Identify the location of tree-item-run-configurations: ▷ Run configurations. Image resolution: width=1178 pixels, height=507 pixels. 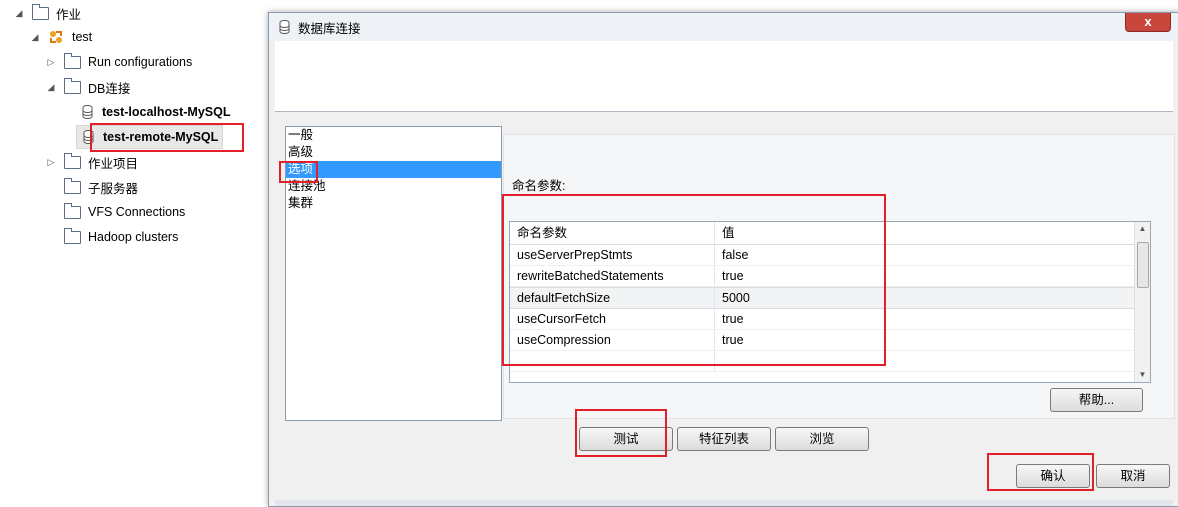
(119, 62).